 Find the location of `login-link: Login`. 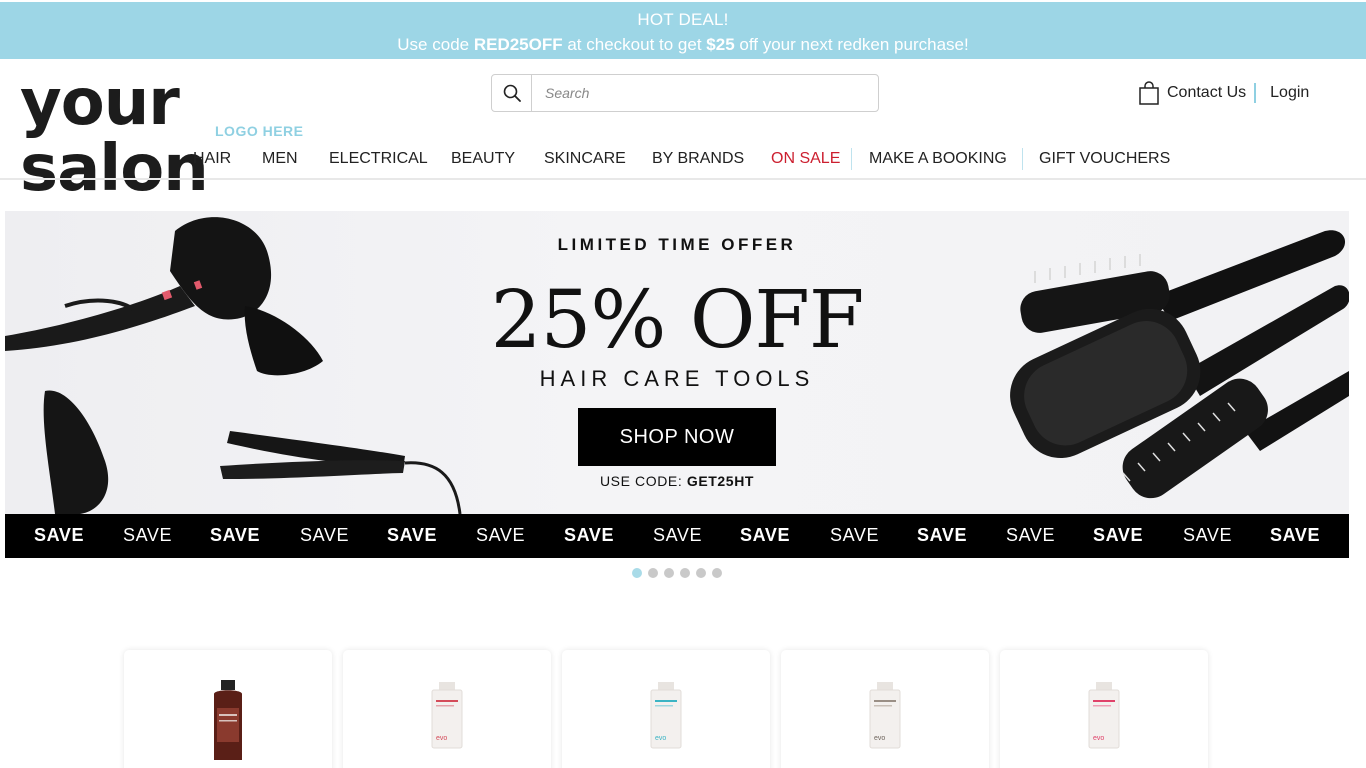

login-link: Login is located at coordinates (1289, 93).